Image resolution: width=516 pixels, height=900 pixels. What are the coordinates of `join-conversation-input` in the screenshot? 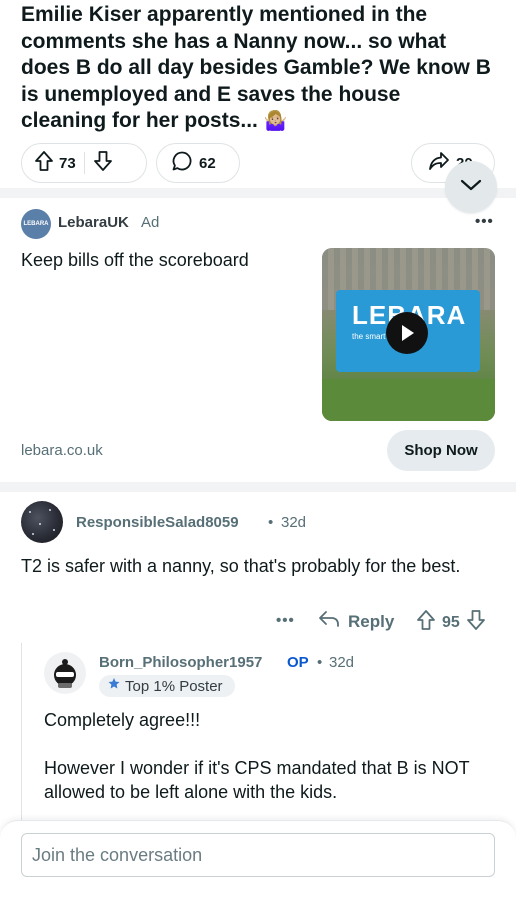 It's located at (258, 855).